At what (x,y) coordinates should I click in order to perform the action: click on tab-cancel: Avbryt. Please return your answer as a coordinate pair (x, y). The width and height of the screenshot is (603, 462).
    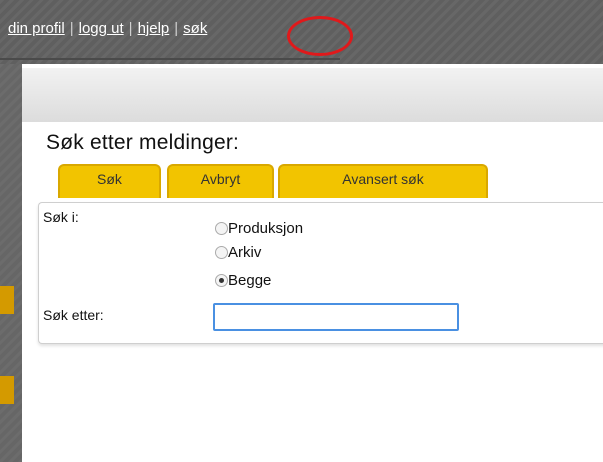
    Looking at the image, I should click on (220, 181).